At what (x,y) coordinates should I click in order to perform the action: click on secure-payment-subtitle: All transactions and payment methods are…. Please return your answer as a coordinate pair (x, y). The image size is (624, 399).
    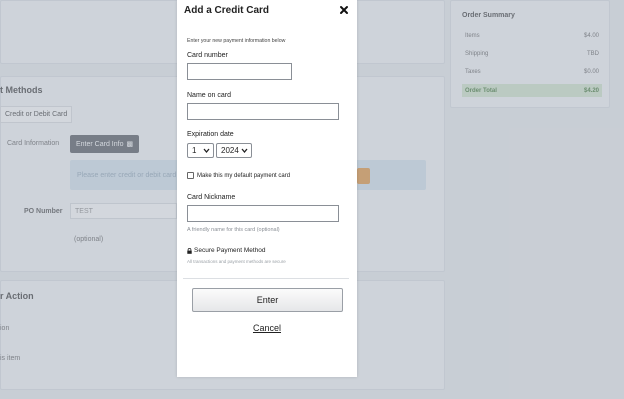
    Looking at the image, I should click on (236, 261).